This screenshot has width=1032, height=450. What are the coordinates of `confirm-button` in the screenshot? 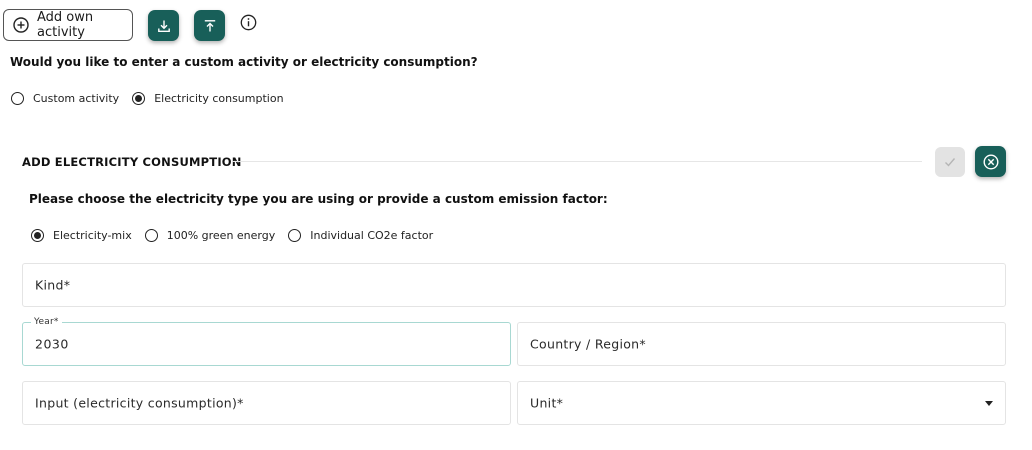 It's located at (950, 162).